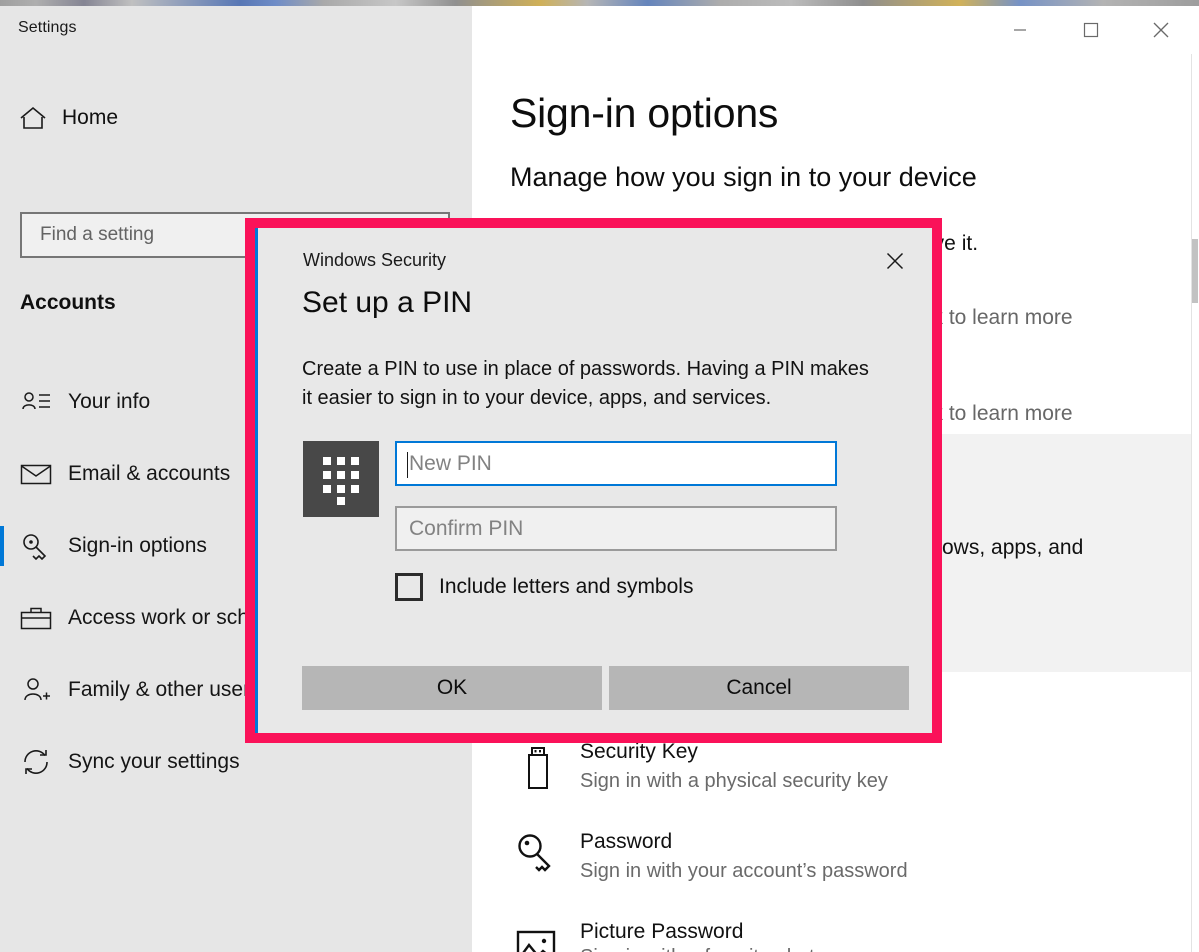 The width and height of the screenshot is (1199, 952). What do you see at coordinates (164, 689) in the screenshot?
I see `sidebar-item-family-other-users-label: Family & other users` at bounding box center [164, 689].